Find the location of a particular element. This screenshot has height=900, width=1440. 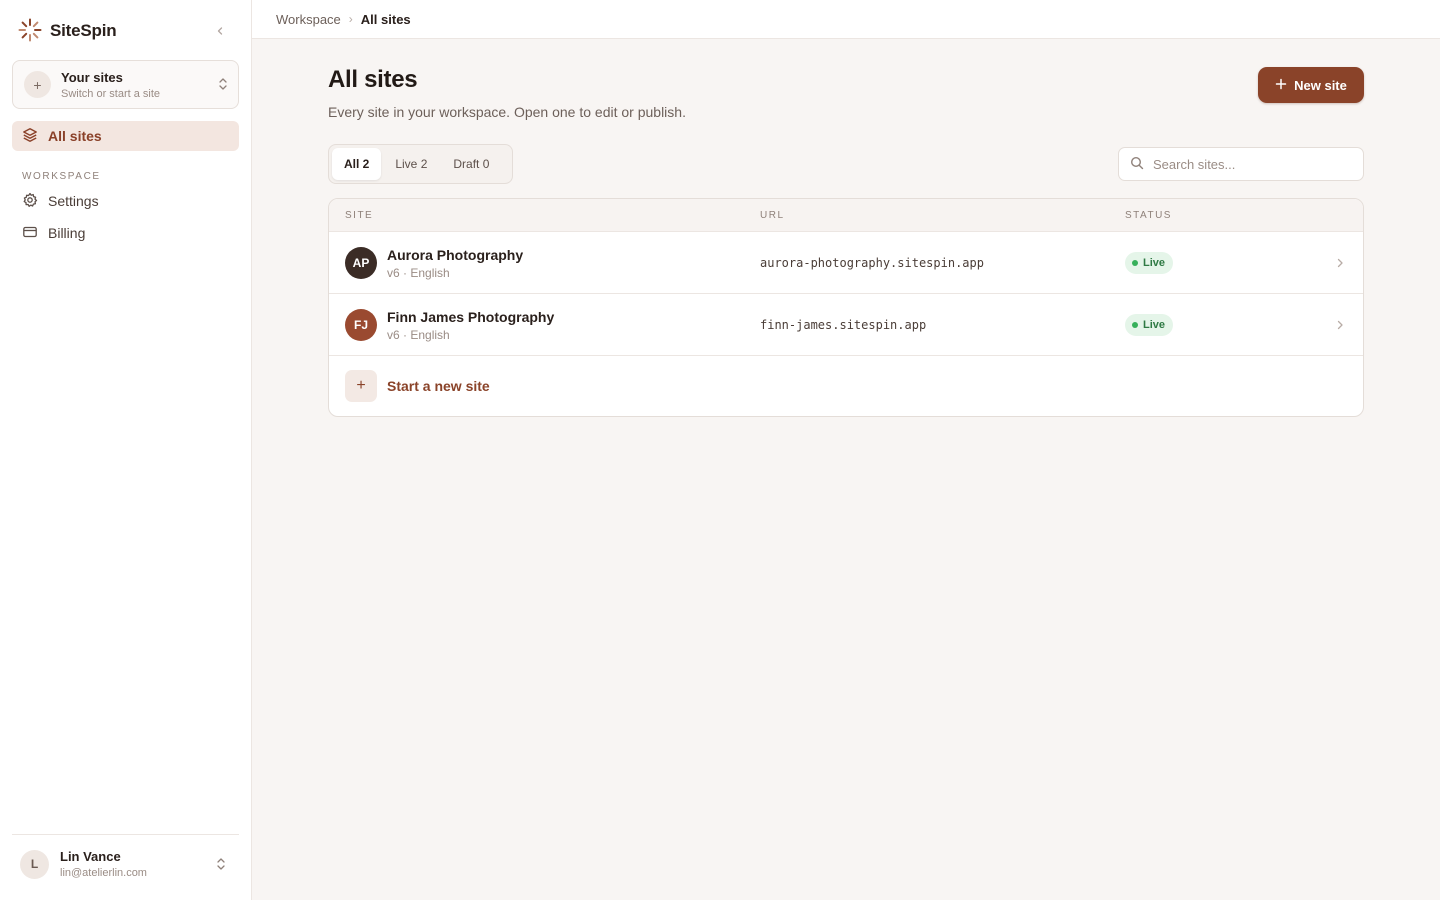

tab-all: All 2 is located at coordinates (357, 164).